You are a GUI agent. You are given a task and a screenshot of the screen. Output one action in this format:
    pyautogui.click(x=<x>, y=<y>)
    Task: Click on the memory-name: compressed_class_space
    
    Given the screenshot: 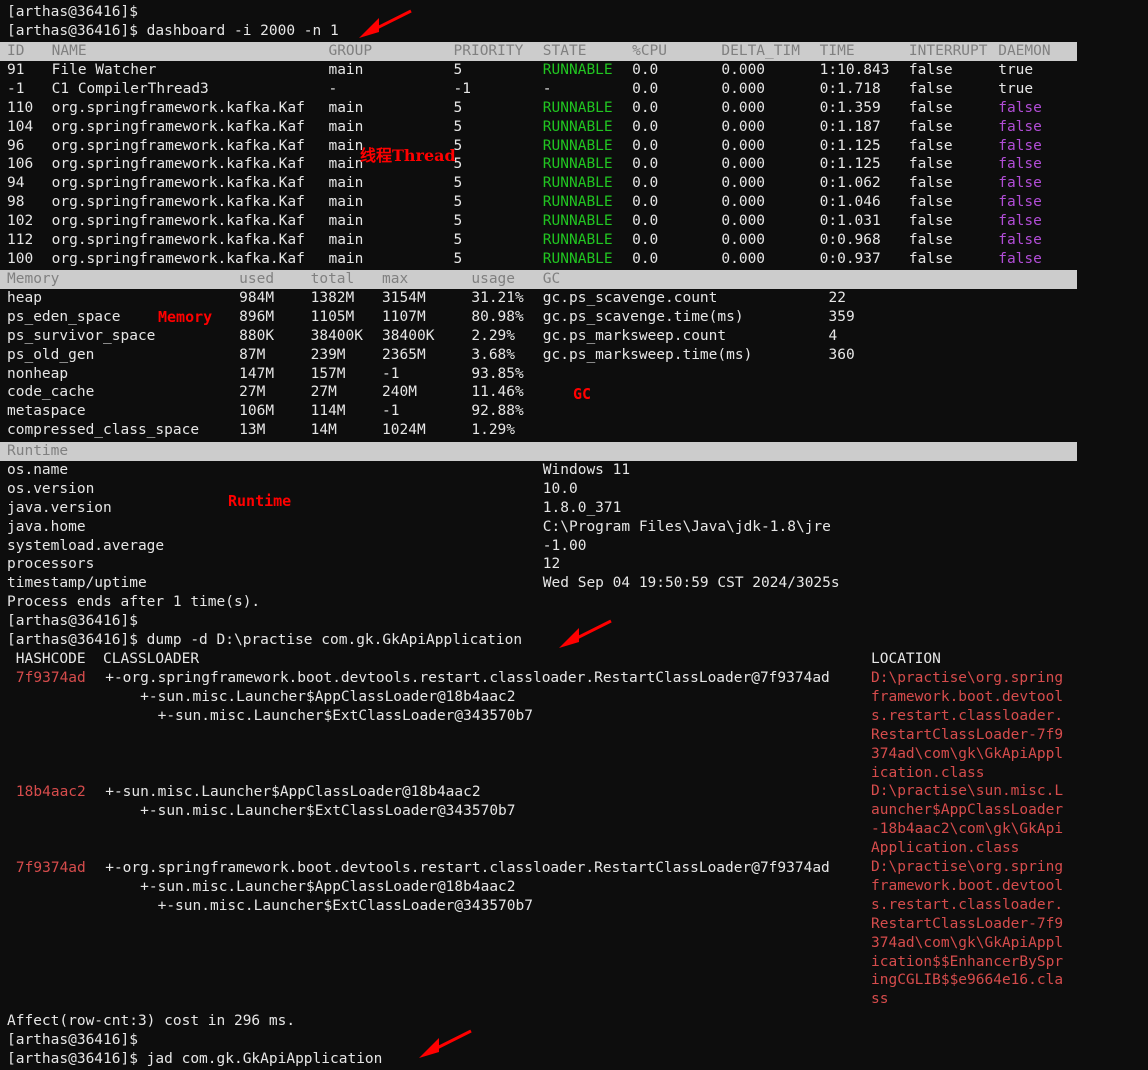 What is the action you would take?
    pyautogui.click(x=103, y=430)
    